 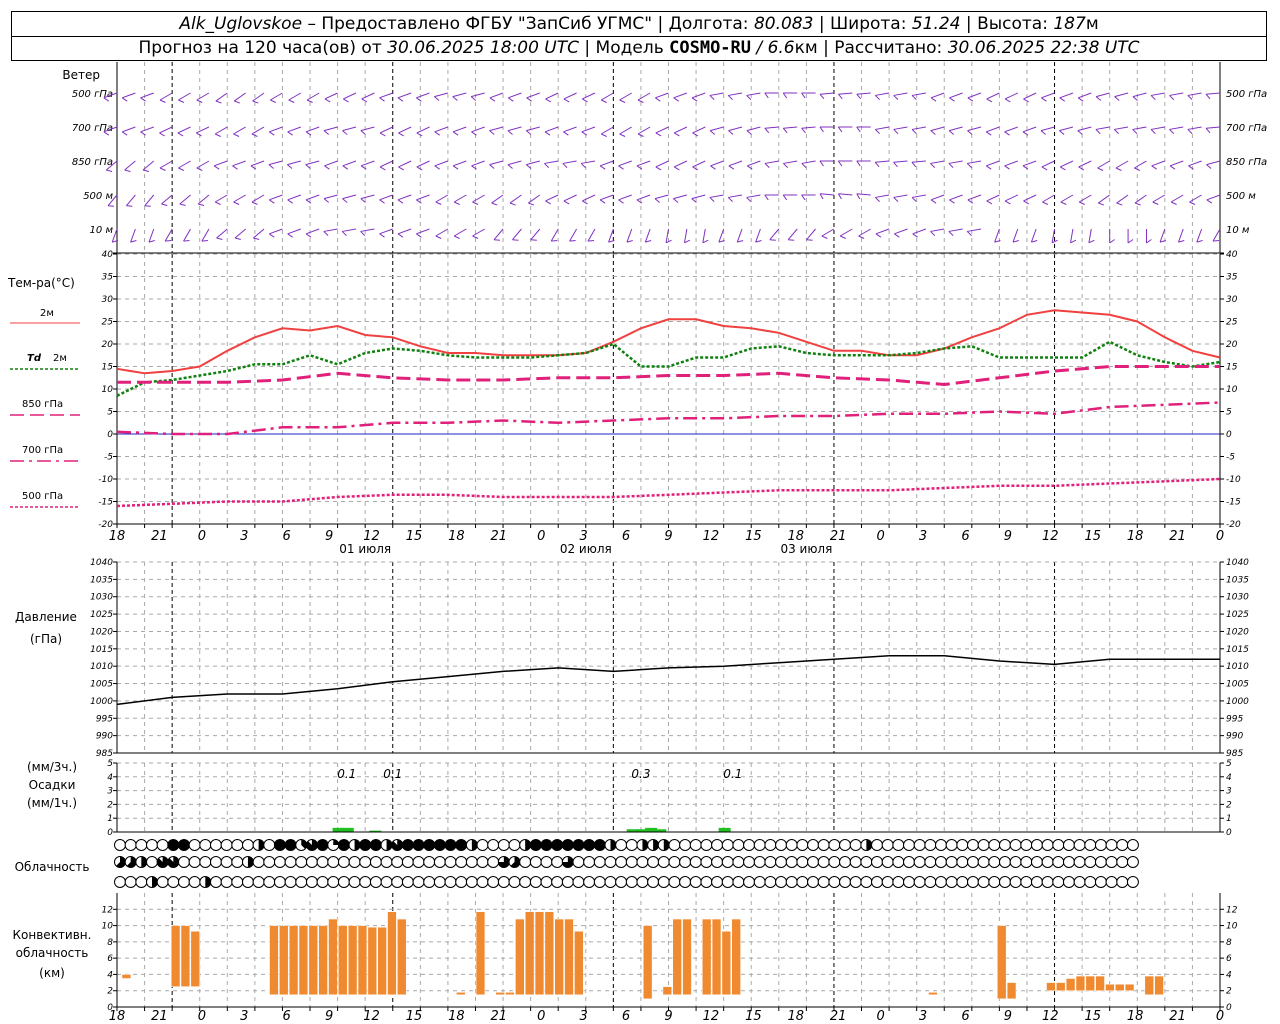 I want to click on x-tick-label: 6, so click(x=287, y=1016).